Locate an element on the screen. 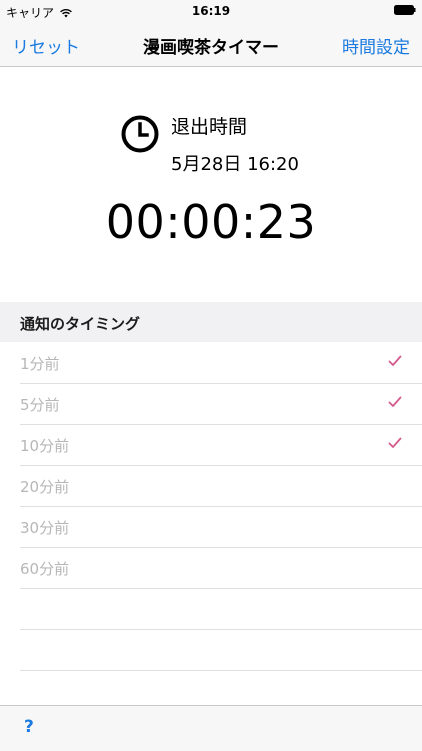  option-label: 10分前 is located at coordinates (45, 446).